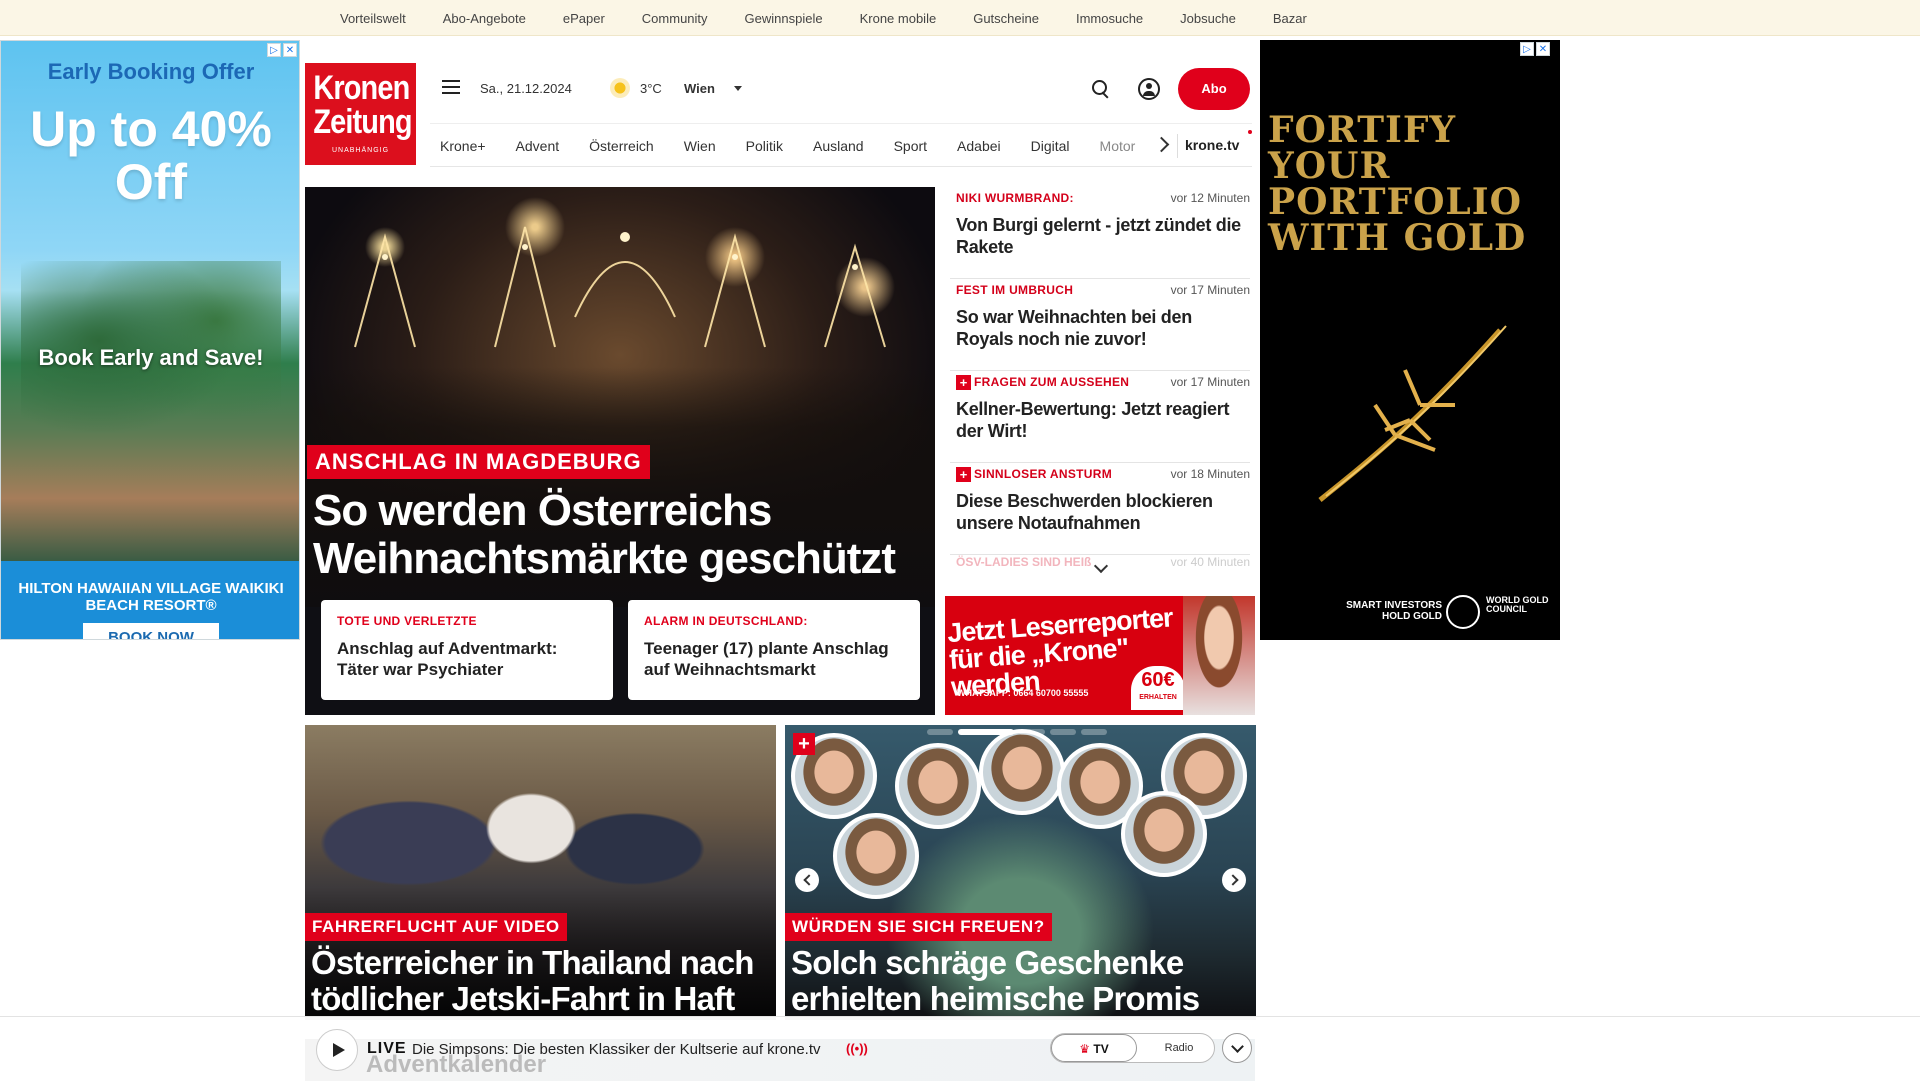 Image resolution: width=1920 pixels, height=1081 pixels. I want to click on nav-item-adabei: Adabei, so click(979, 146).